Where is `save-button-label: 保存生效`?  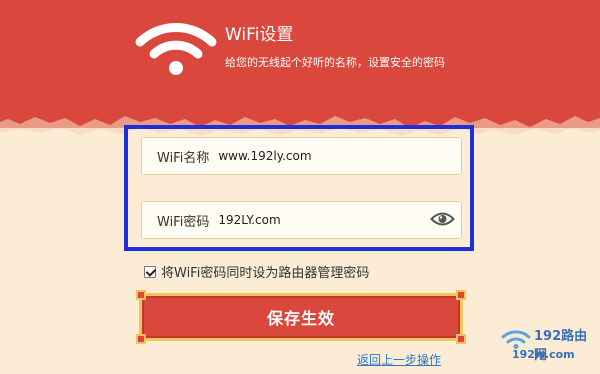 save-button-label: 保存生效 is located at coordinates (300, 318).